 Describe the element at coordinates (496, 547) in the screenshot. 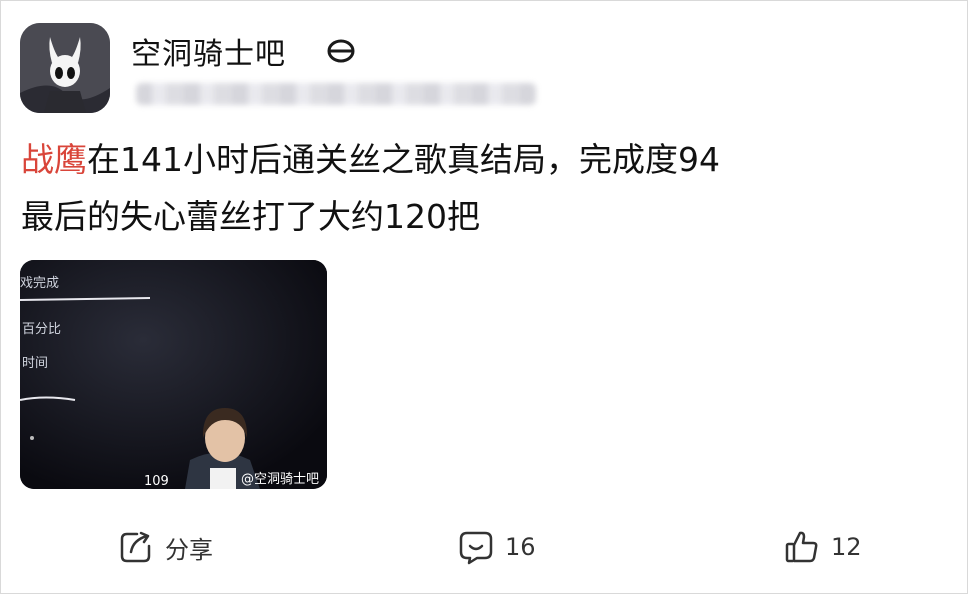

I see `comment-button: 16` at that location.